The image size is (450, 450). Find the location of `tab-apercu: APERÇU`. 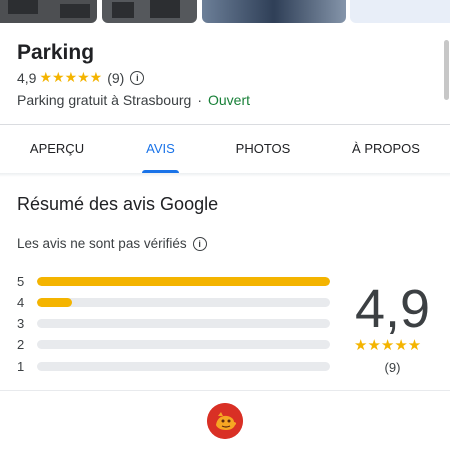

tab-apercu: APERÇU is located at coordinates (57, 149).